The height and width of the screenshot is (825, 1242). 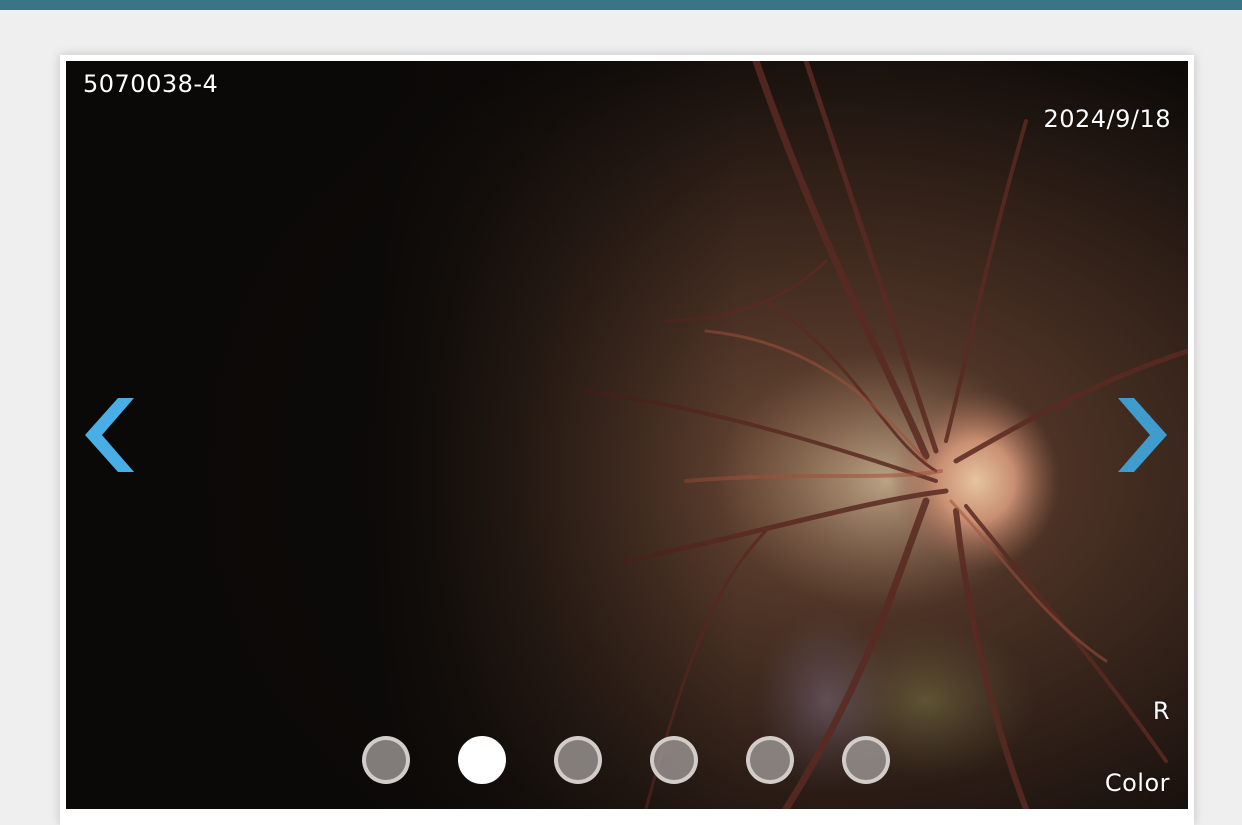 I want to click on previous-image-button, so click(x=110, y=435).